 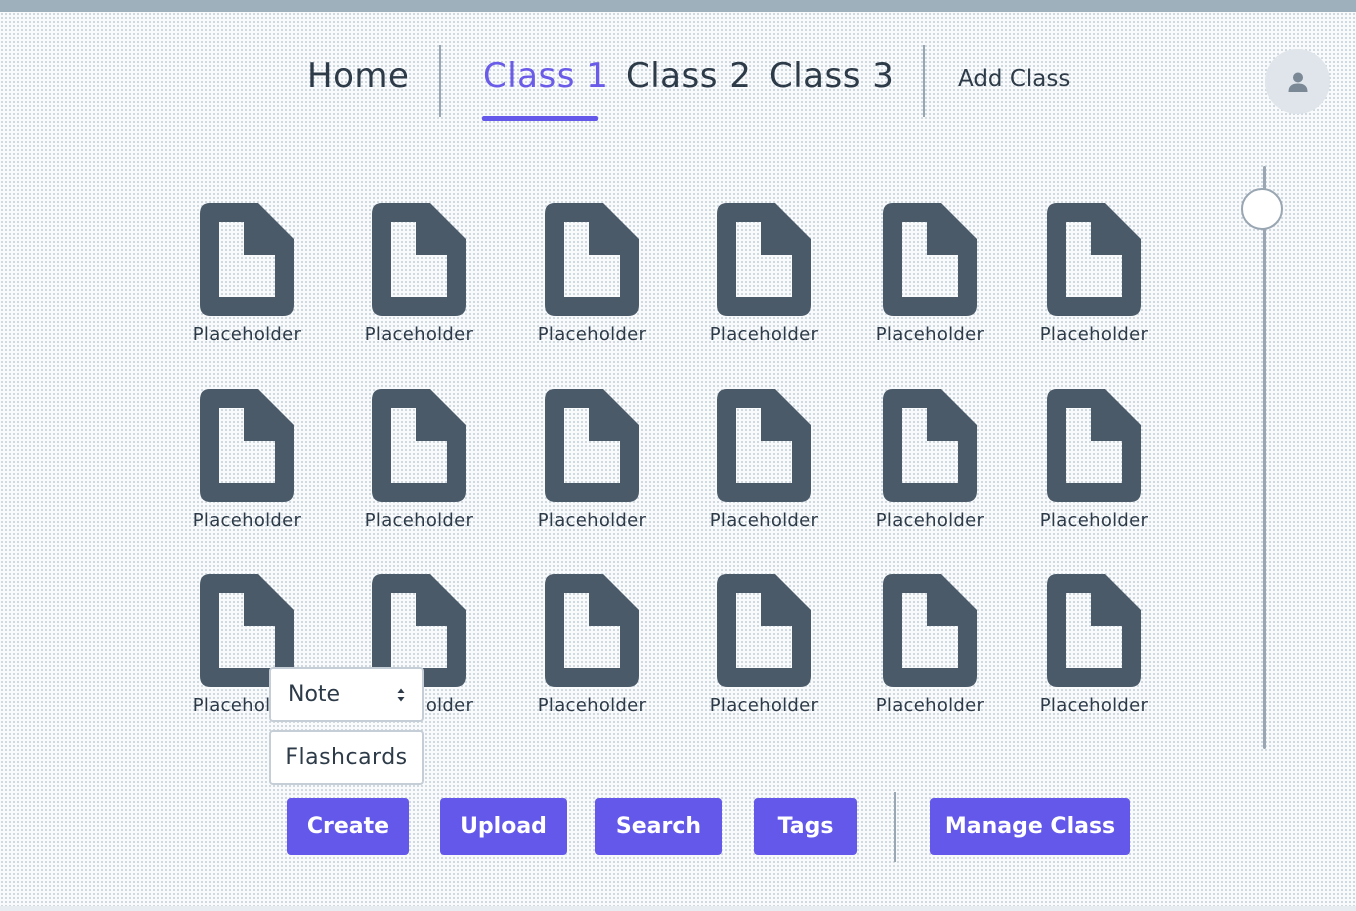 What do you see at coordinates (545, 76) in the screenshot?
I see `tab-class-1: Class 1` at bounding box center [545, 76].